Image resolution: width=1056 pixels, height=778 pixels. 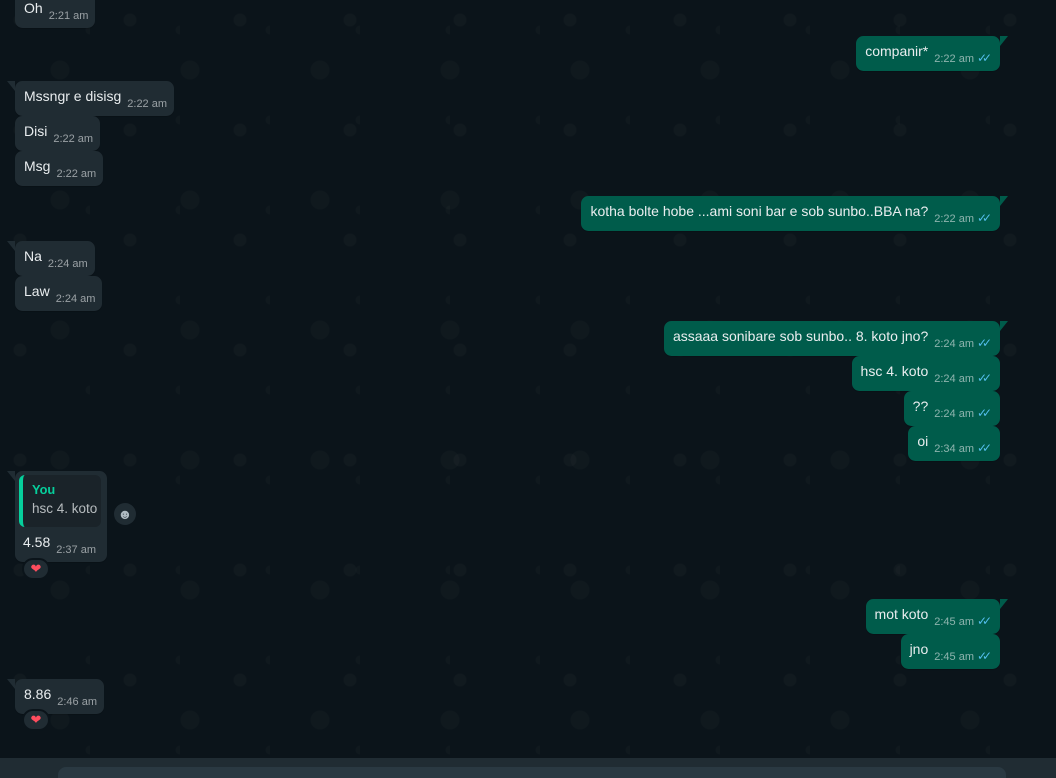 What do you see at coordinates (954, 449) in the screenshot?
I see `time-label: 2:34 am` at bounding box center [954, 449].